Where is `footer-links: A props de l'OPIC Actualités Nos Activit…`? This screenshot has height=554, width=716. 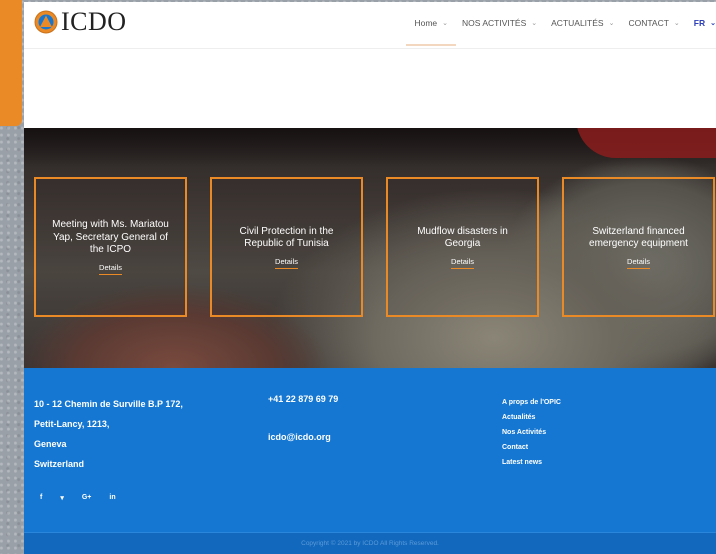
footer-links: A props de l'OPIC Actualités Nos Activit… is located at coordinates (531, 432).